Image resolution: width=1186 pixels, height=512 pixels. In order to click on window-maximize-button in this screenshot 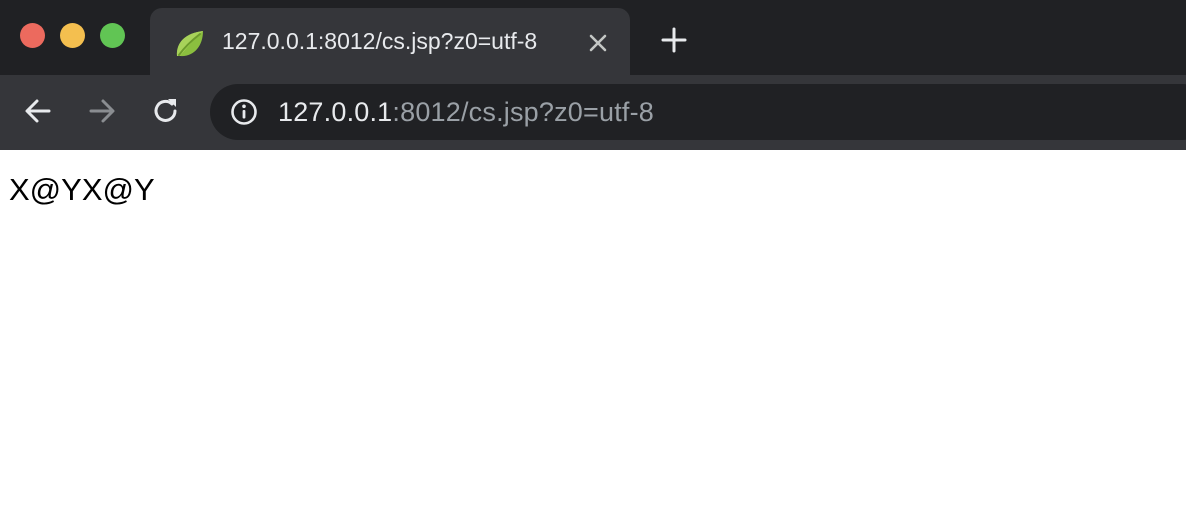, I will do `click(112, 35)`.